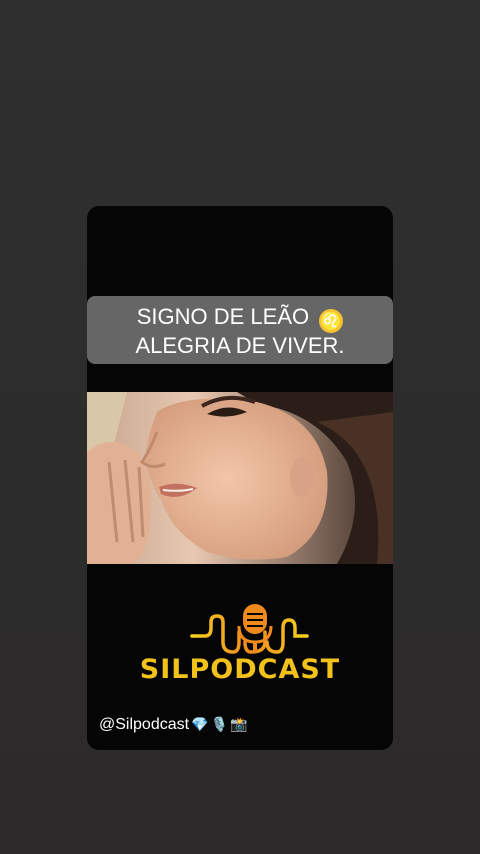  I want to click on silpodcast-logo: SILPODCAST, so click(240, 648).